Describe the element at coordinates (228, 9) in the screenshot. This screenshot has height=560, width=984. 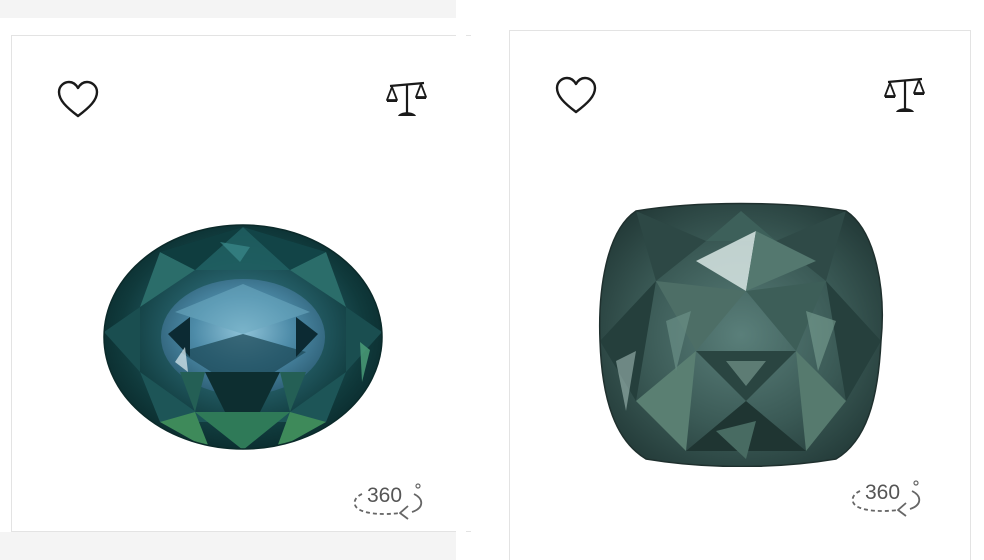
I see `top-divider-strip` at that location.